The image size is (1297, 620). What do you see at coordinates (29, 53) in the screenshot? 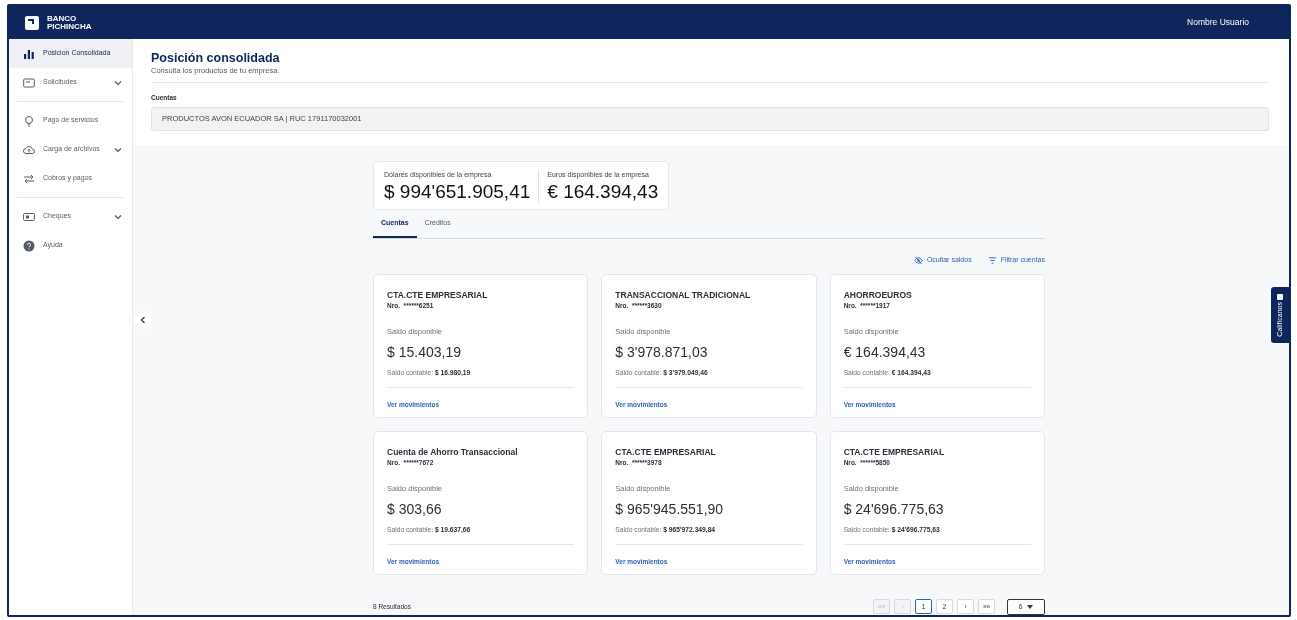
I see `bar-chart-icon` at bounding box center [29, 53].